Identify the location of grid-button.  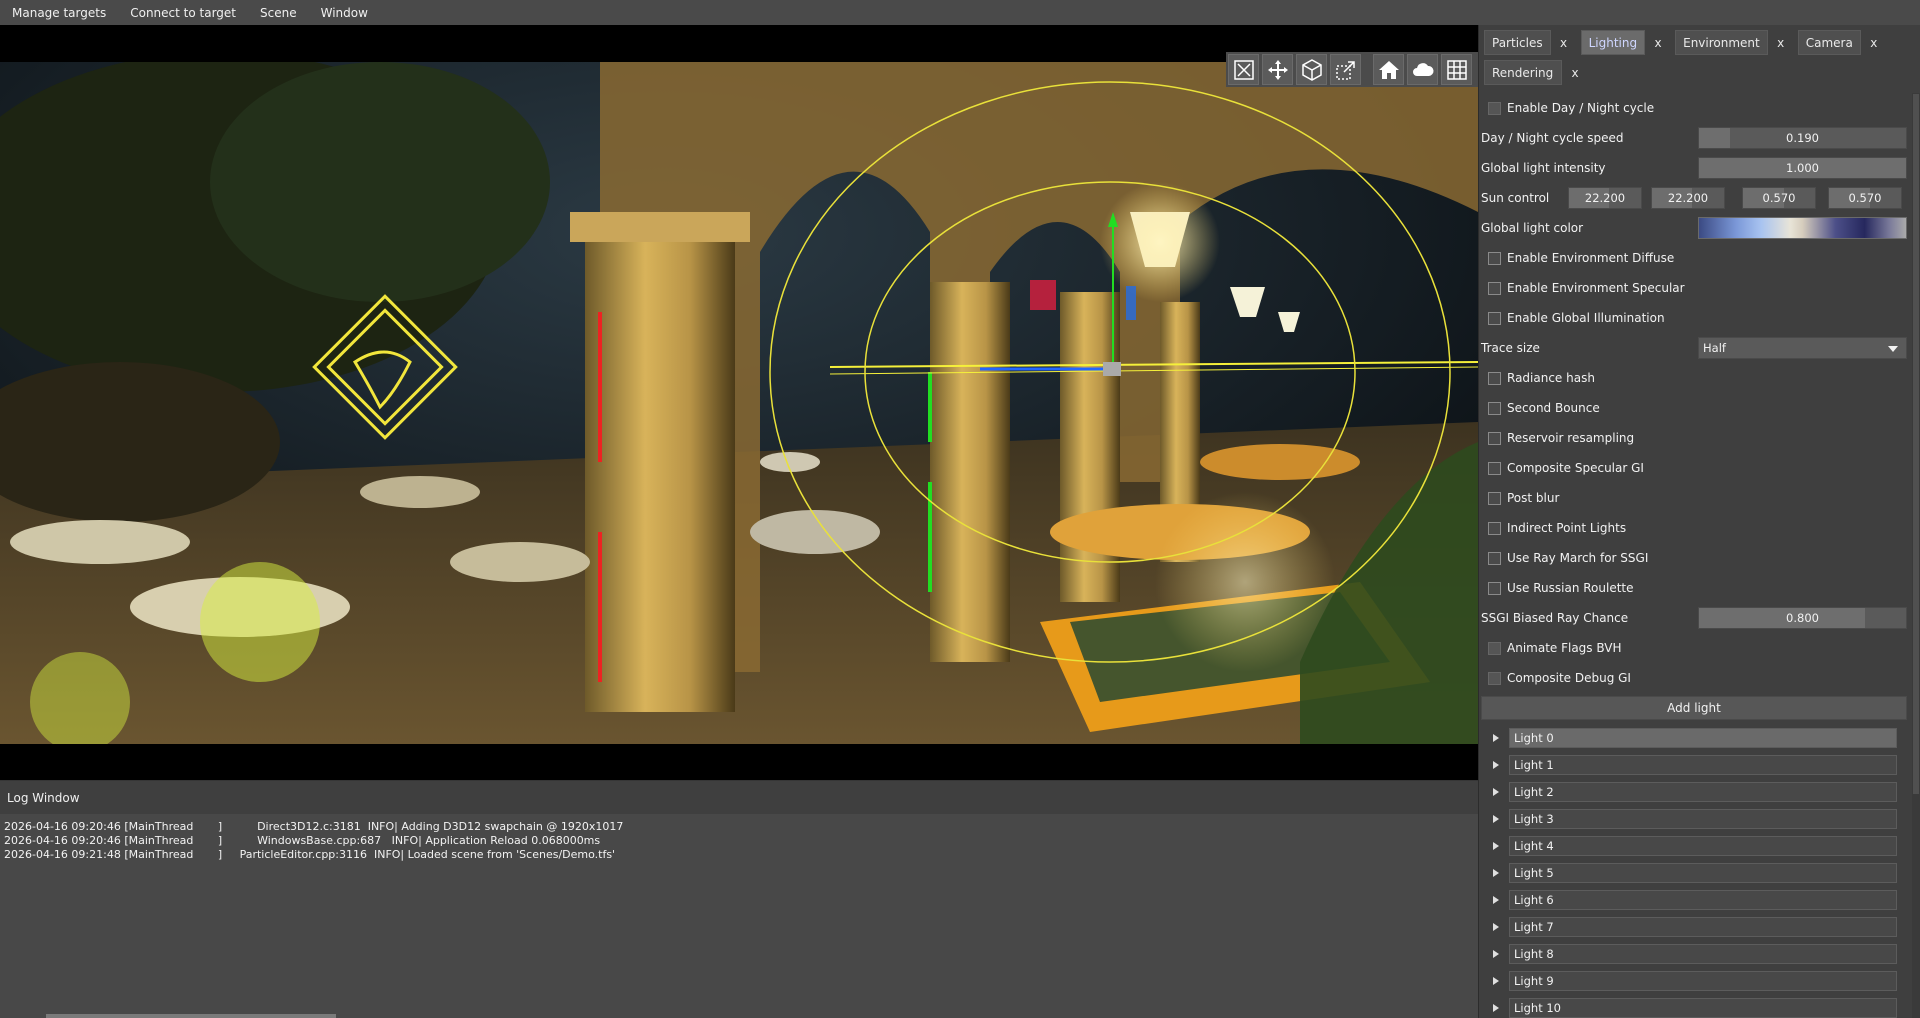
(1456, 69).